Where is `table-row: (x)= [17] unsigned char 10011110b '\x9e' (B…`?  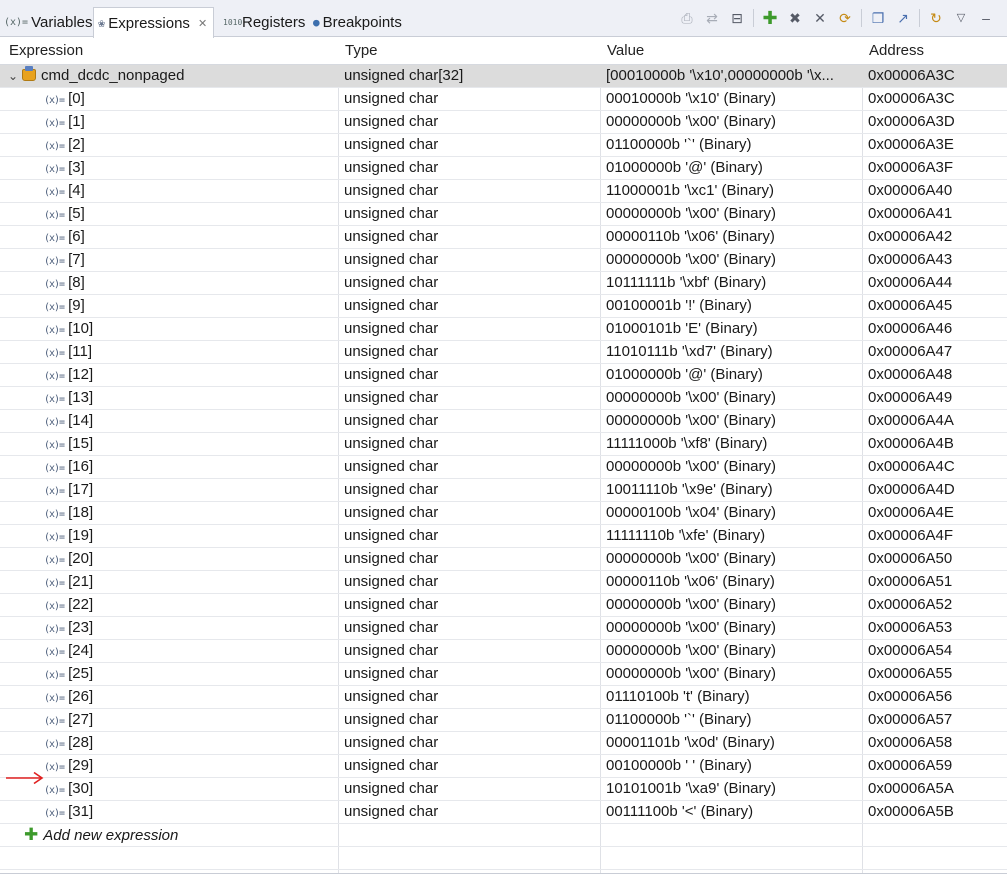 table-row: (x)= [17] unsigned char 10011110b '\x9e' (B… is located at coordinates (503, 490).